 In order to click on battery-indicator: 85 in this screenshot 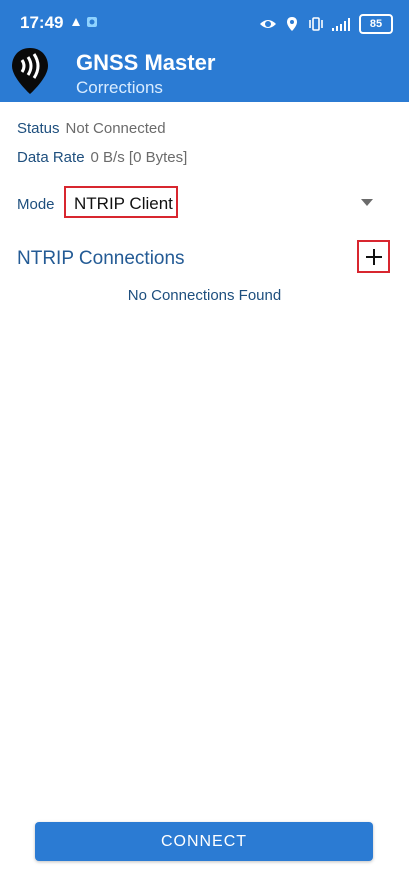, I will do `click(376, 24)`.